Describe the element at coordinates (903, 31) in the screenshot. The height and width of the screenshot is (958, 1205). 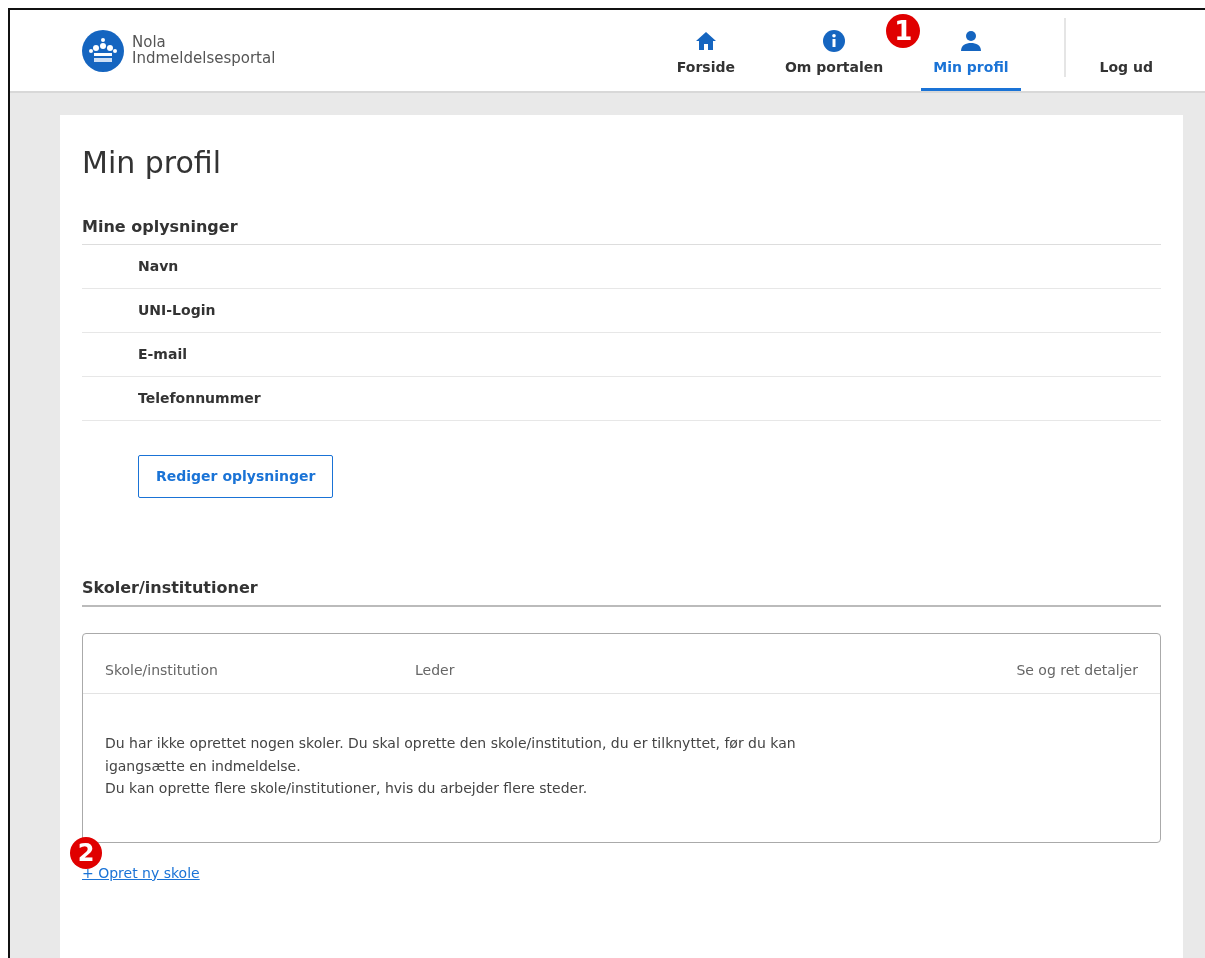
I see `callout-marker: 1` at that location.